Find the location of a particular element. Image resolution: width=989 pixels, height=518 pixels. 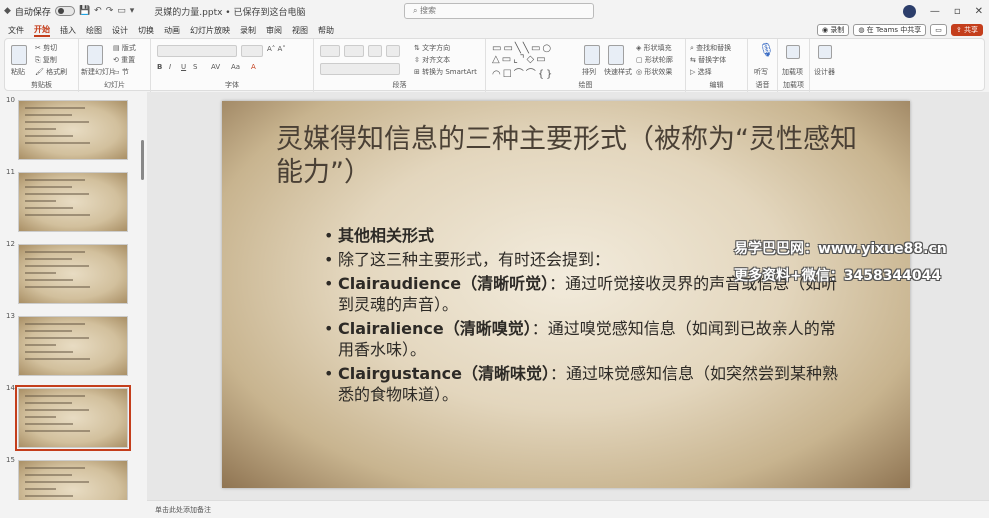

tab-0: 文件 is located at coordinates (16, 30).